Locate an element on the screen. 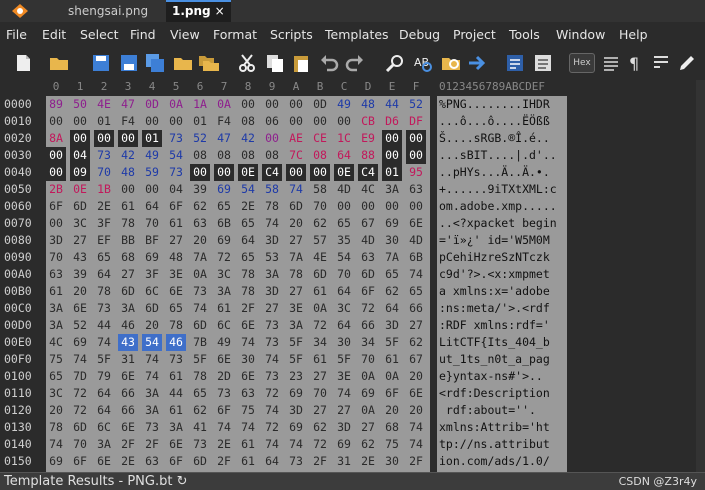 The width and height of the screenshot is (705, 490). hex-byte: 75 is located at coordinates (248, 410).